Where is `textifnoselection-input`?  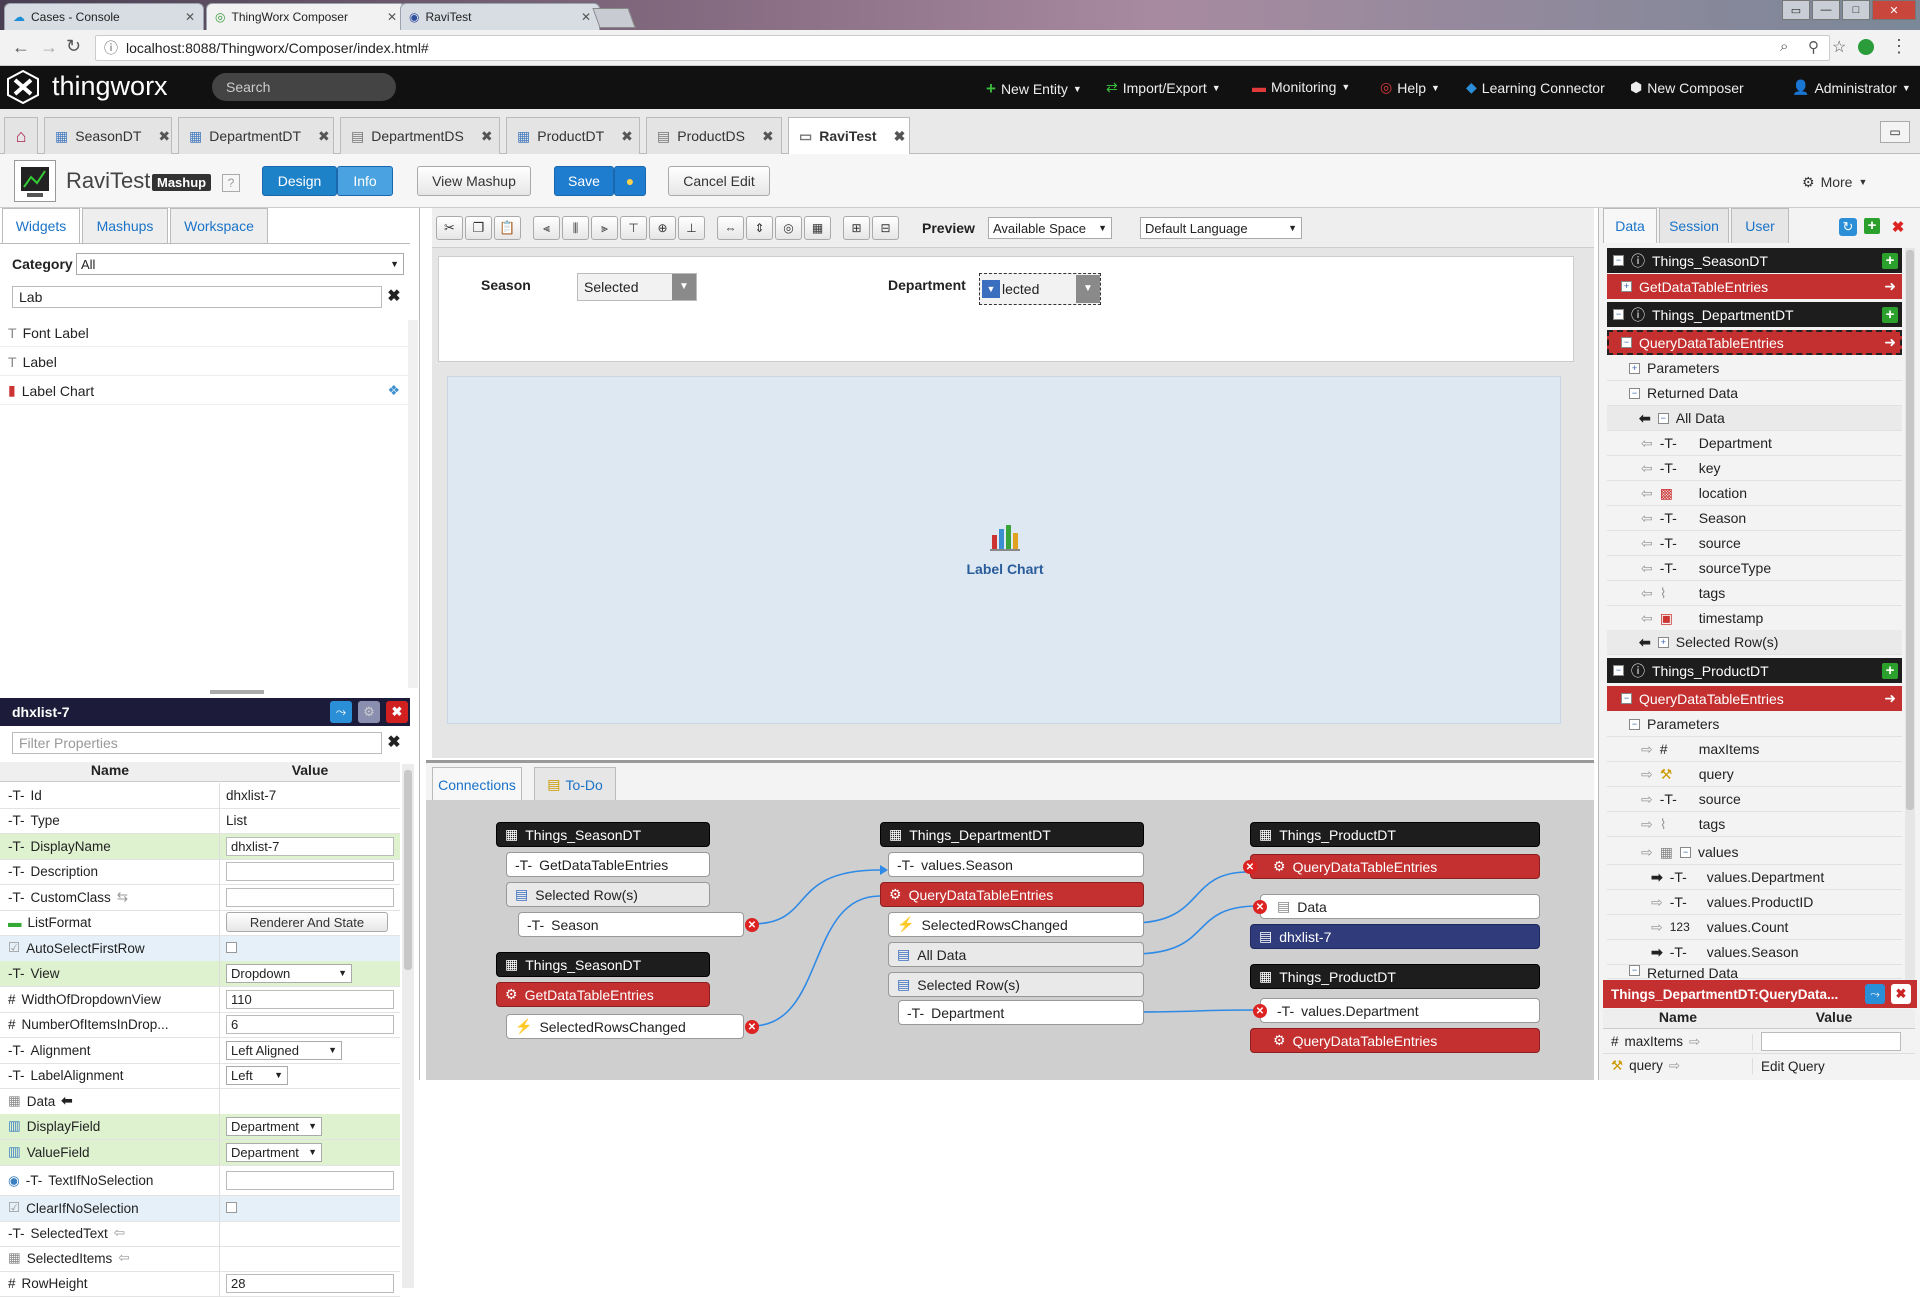
textifnoselection-input is located at coordinates (310, 1180).